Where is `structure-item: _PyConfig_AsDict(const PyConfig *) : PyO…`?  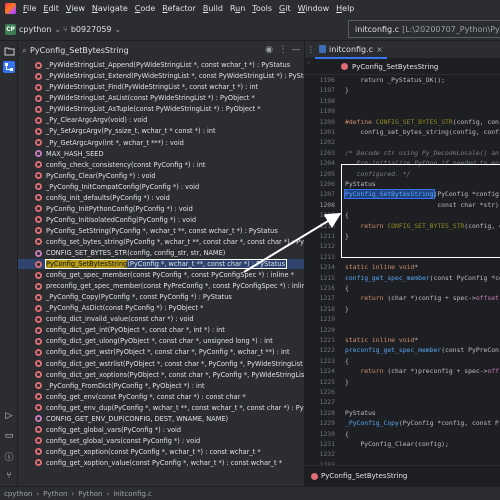
structure-item: _PyConfig_AsDict(const PyConfig *) : PyO… is located at coordinates (161, 308).